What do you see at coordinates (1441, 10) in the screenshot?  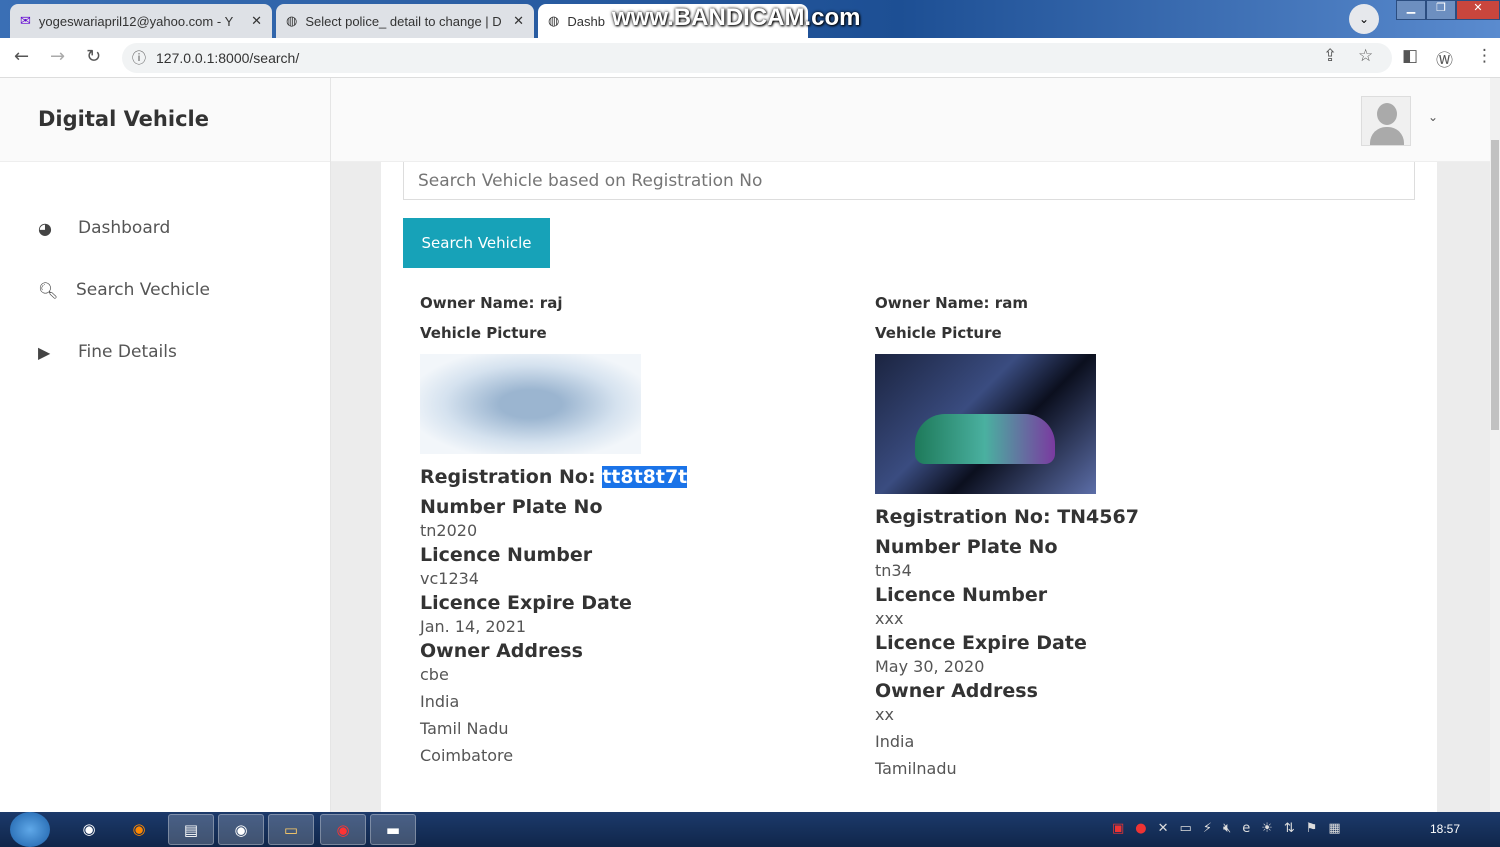 I see `maximize-button: ❐` at bounding box center [1441, 10].